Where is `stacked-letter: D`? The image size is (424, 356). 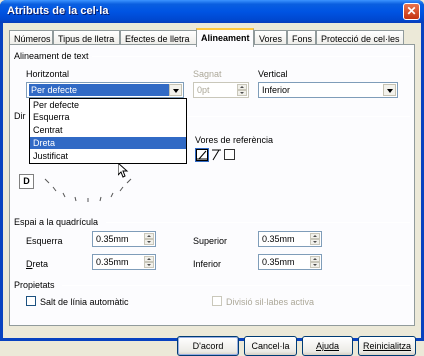 stacked-letter: D is located at coordinates (26, 181).